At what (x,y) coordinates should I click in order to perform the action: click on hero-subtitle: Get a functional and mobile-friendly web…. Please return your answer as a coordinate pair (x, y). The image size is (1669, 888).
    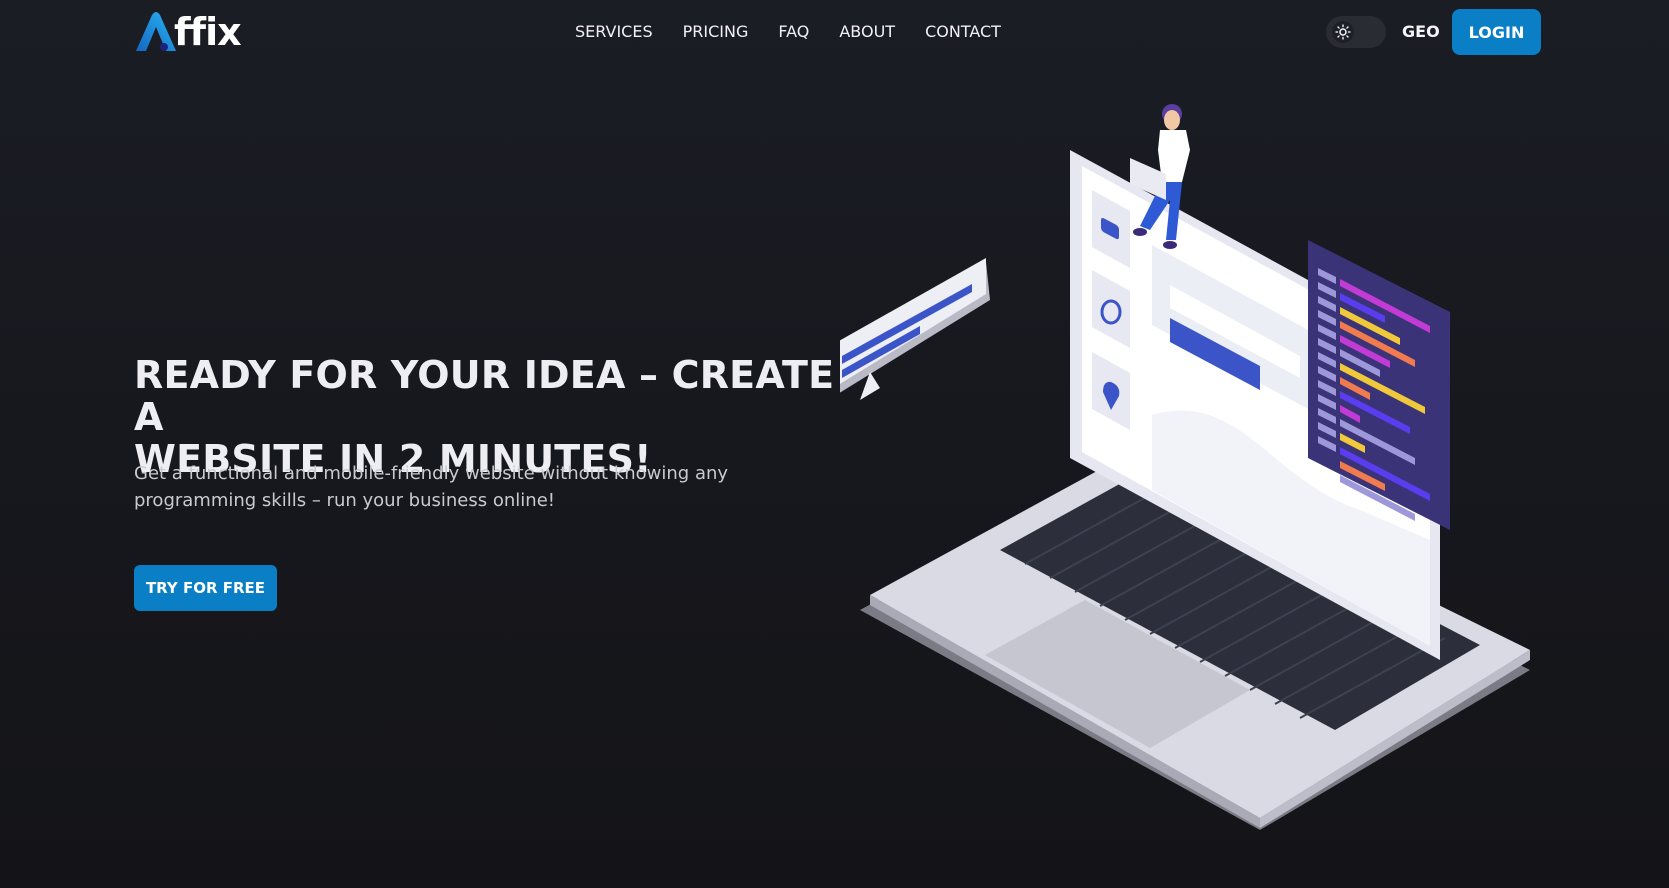
    Looking at the image, I should click on (431, 487).